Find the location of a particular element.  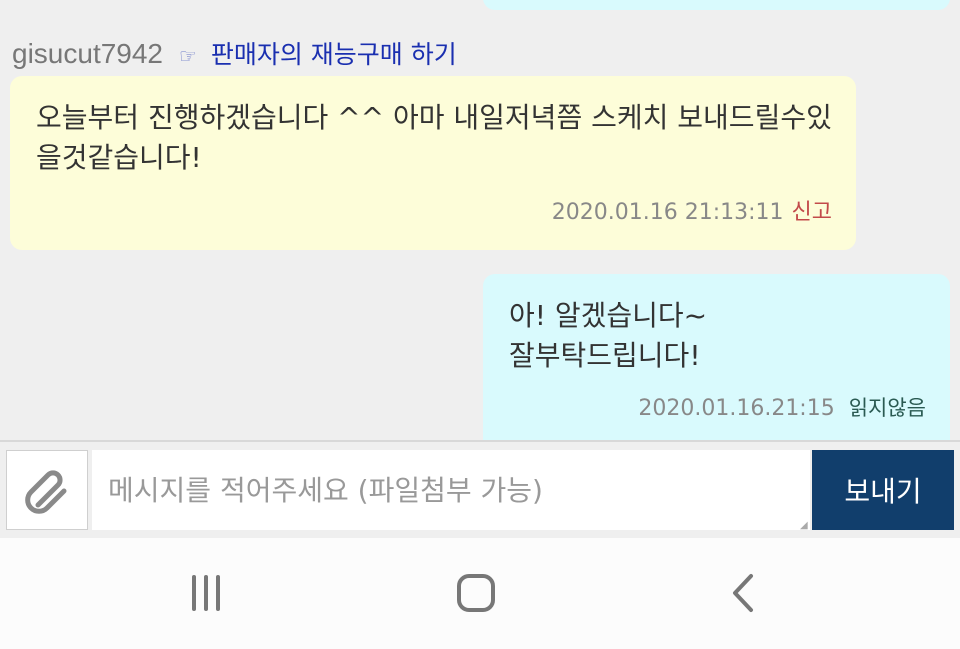

attach-file-button is located at coordinates (47, 490).